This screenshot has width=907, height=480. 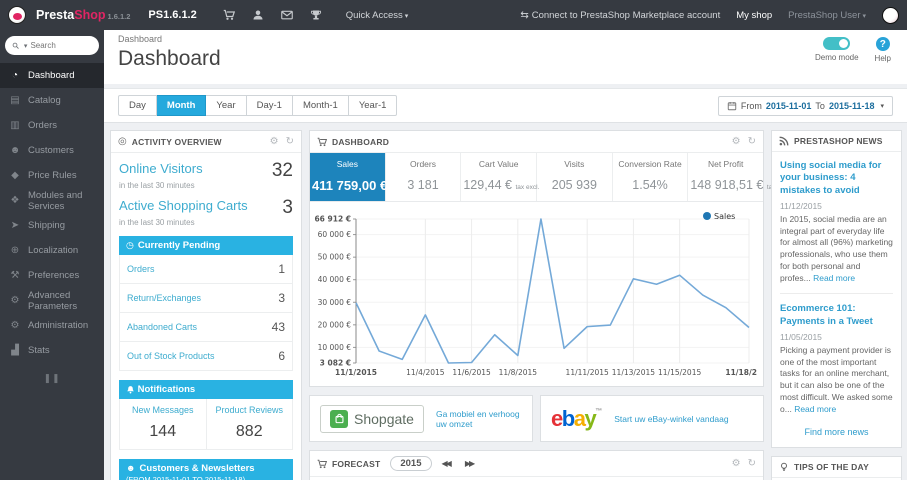 What do you see at coordinates (272, 15) in the screenshot?
I see `topbar-icons` at bounding box center [272, 15].